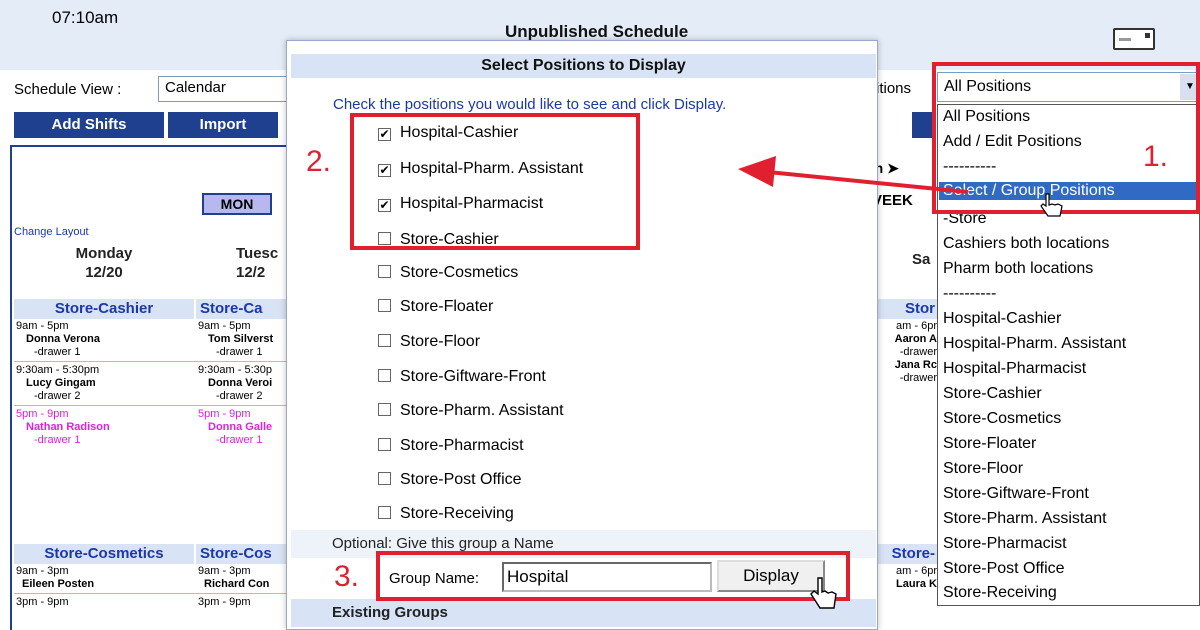 The height and width of the screenshot is (630, 1200). I want to click on arrow-shaft, so click(868, 182).